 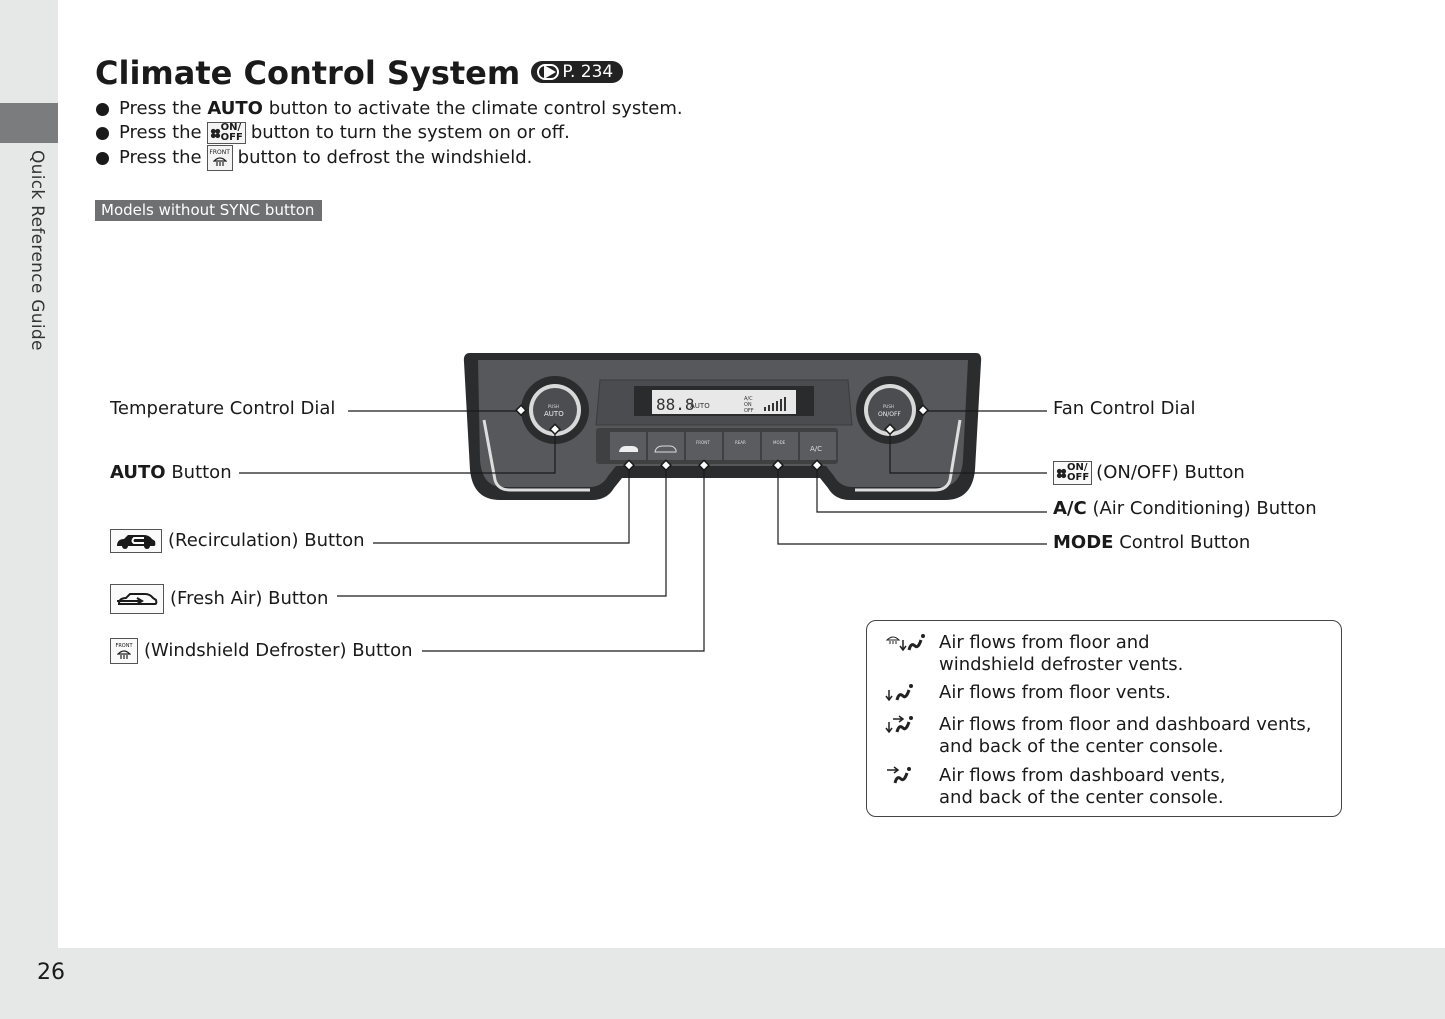 I want to click on callout-on-off-button: ON/OFF (ON/OFF) Button, so click(x=1149, y=473).